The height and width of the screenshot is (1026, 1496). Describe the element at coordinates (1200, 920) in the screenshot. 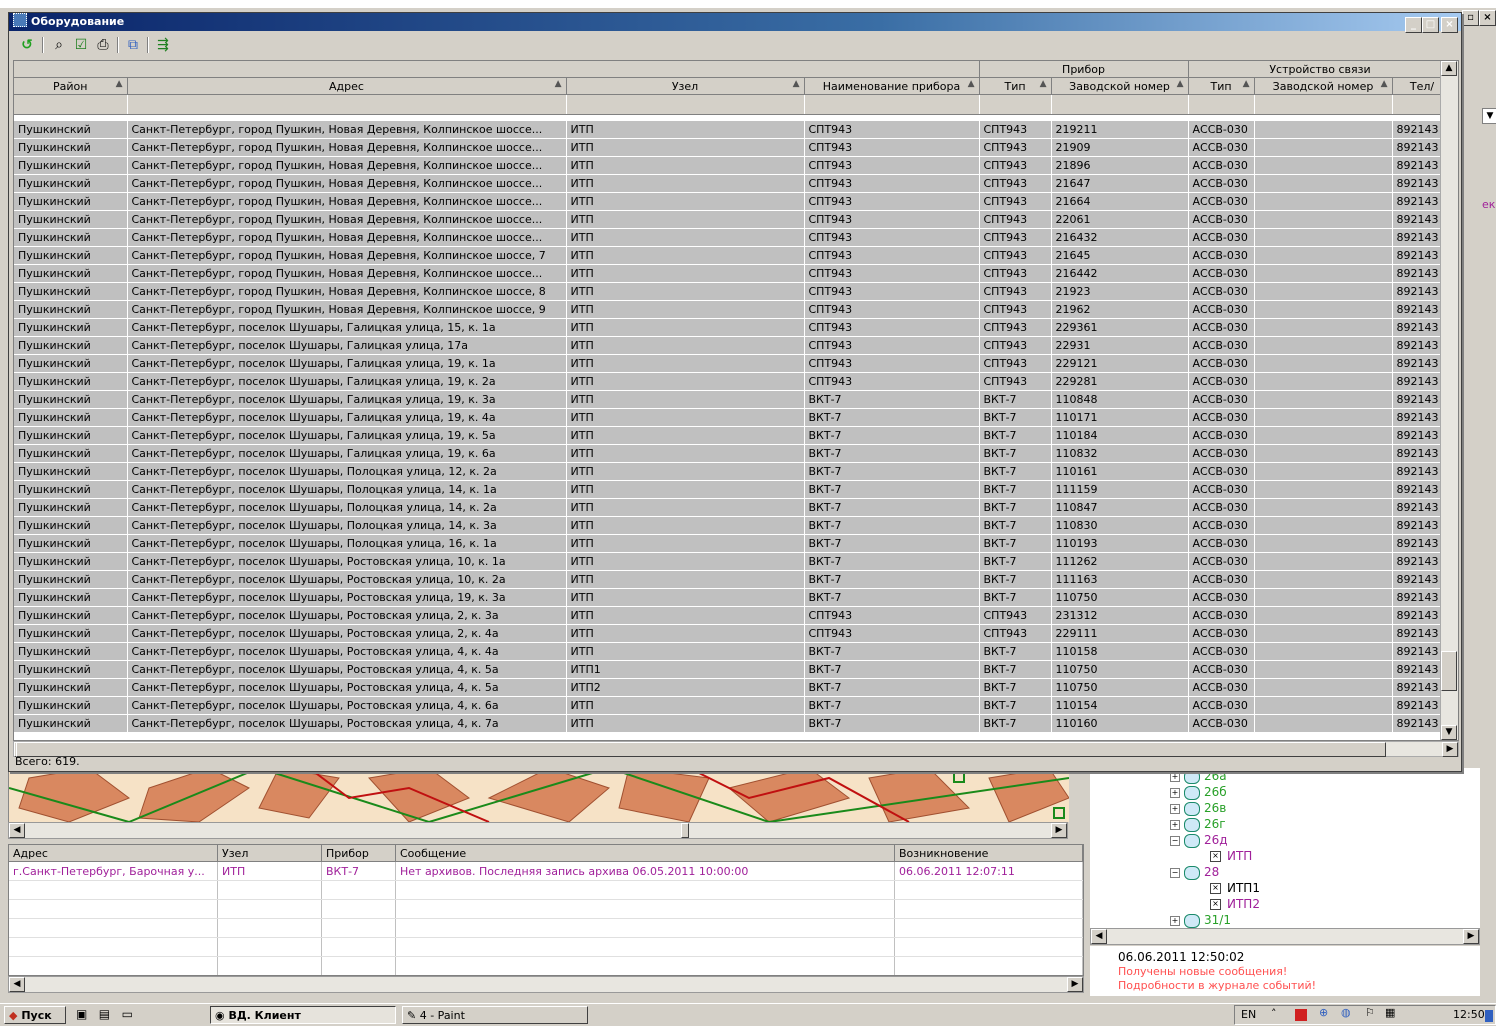

I see `tree-node: +31/1` at that location.